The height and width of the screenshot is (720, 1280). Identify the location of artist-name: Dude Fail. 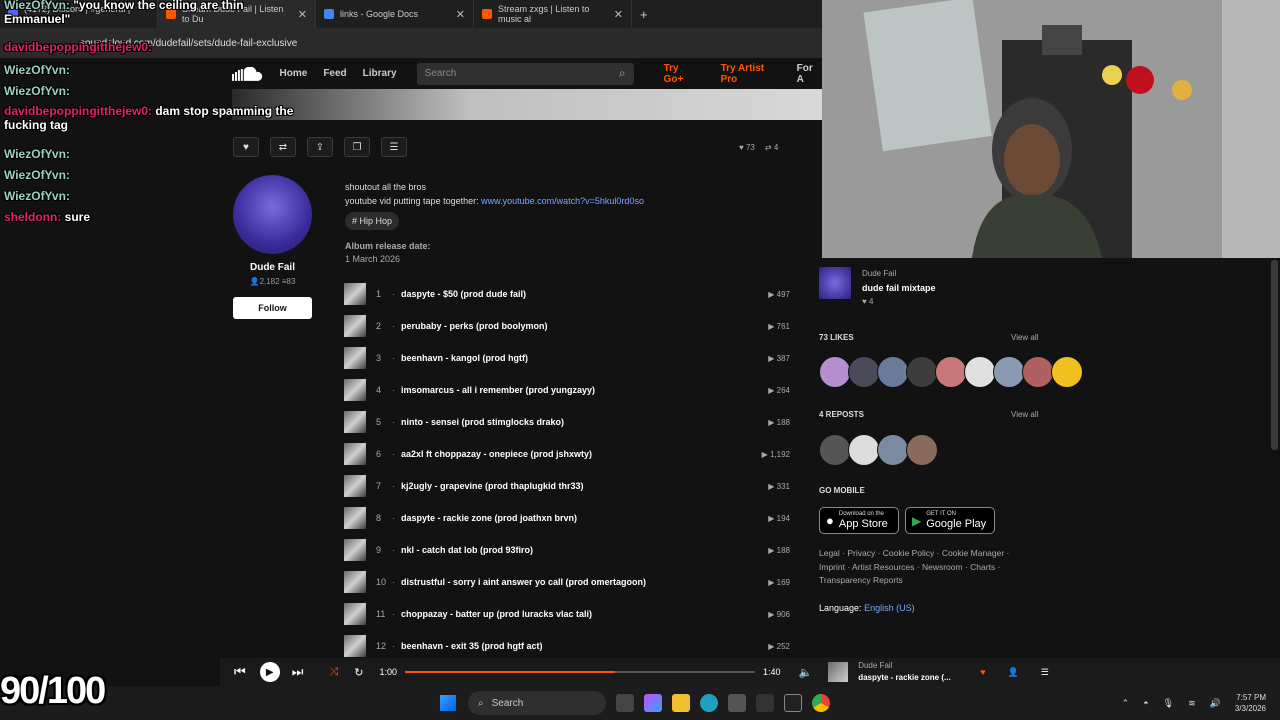
(272, 267).